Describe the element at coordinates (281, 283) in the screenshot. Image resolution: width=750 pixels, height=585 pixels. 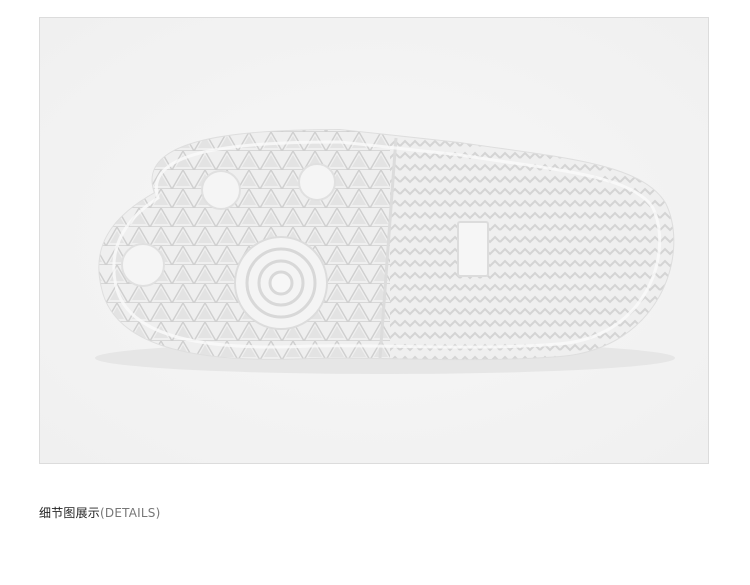
I see `pivot-circle` at that location.